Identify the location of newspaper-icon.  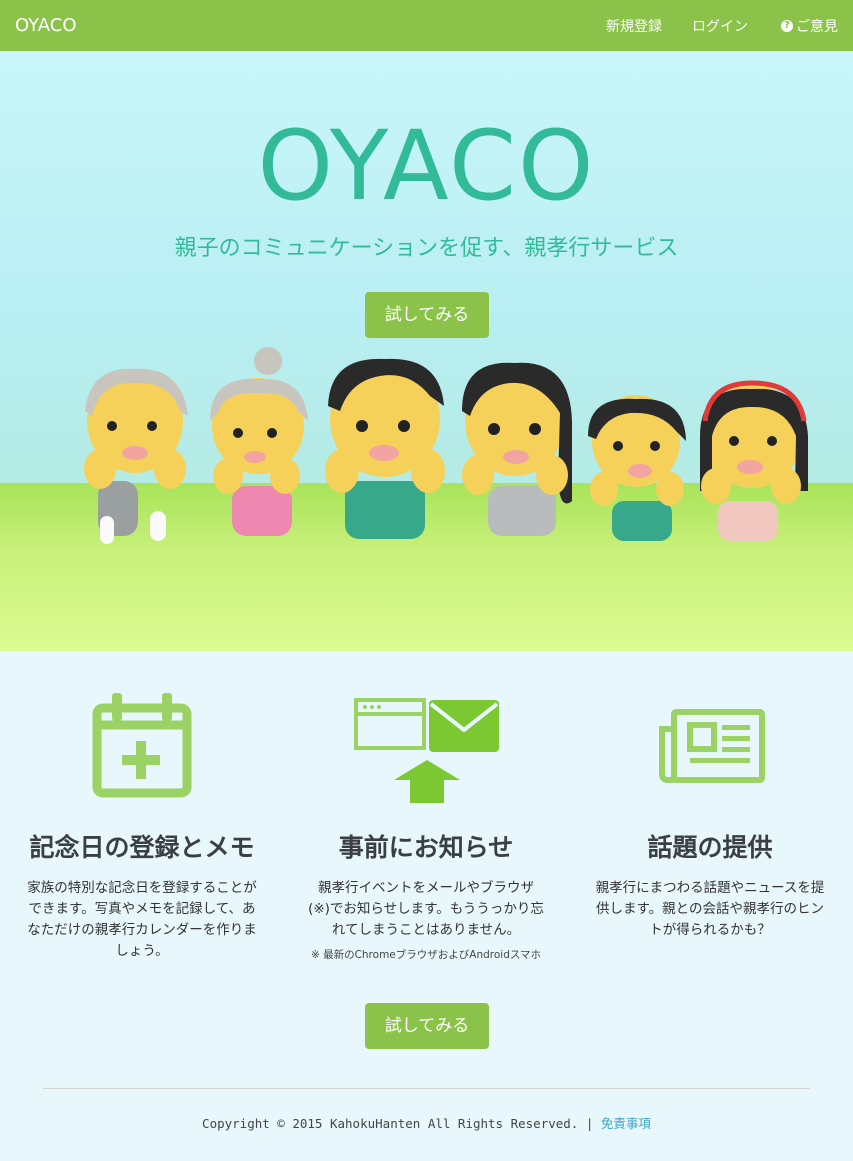
(712, 746).